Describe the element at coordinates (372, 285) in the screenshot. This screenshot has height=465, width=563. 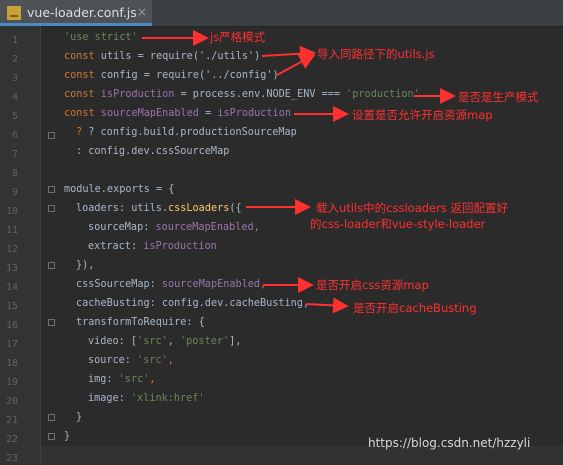
I see `annotation-css-source-map: 是否开启css资源map` at that location.